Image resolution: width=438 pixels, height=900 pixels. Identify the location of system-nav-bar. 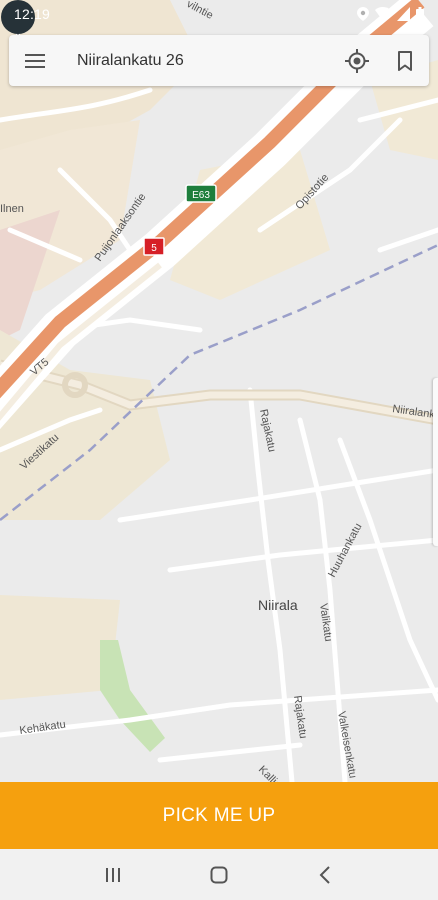
(219, 874).